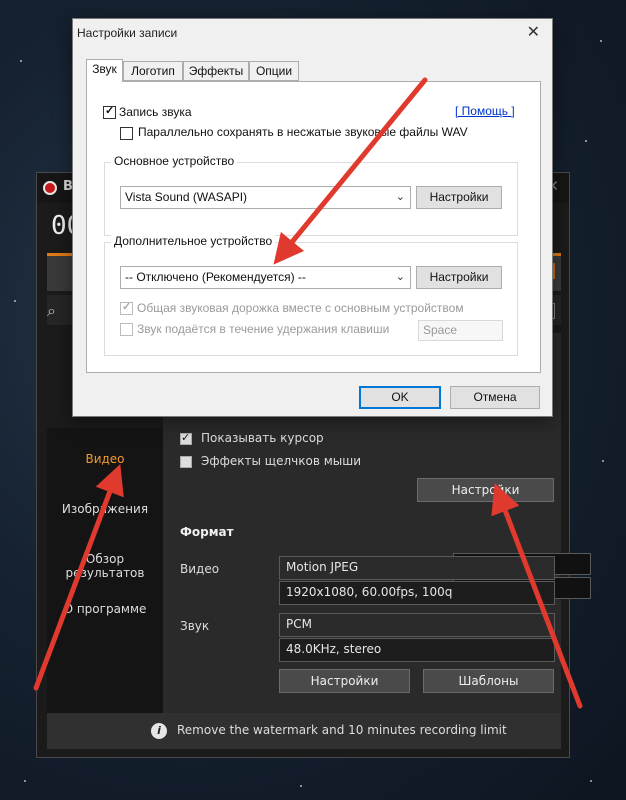 The image size is (626, 800). Describe the element at coordinates (78, 577) in the screenshot. I see `arrow-to-video-tab` at that location.